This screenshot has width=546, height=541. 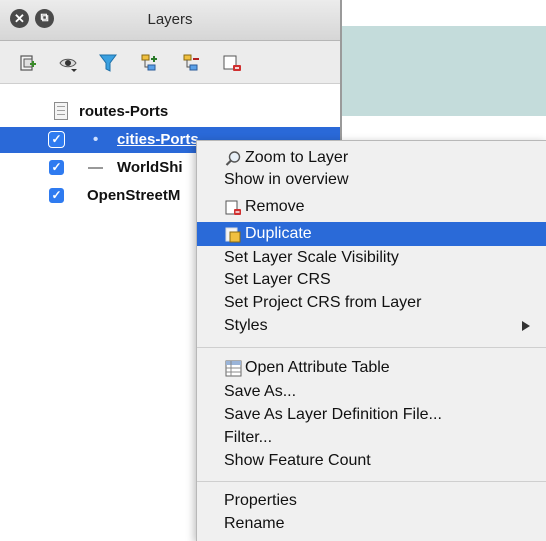 What do you see at coordinates (232, 63) in the screenshot?
I see `remove-layer-icon` at bounding box center [232, 63].